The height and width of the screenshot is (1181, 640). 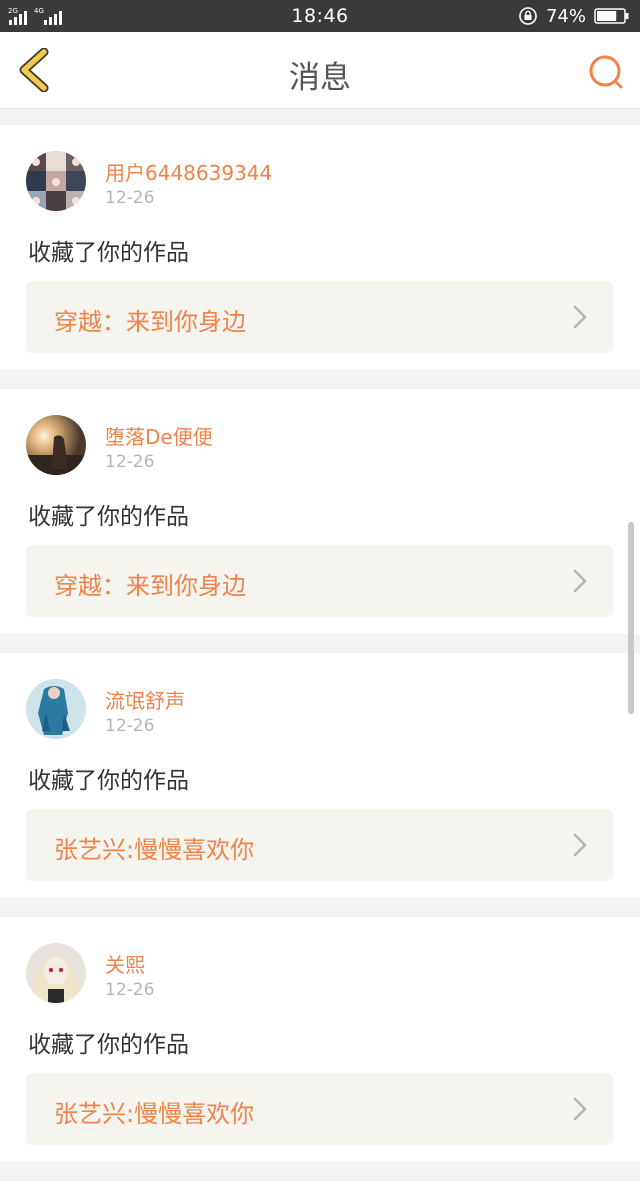 I want to click on page-title: 消息, so click(x=320, y=78).